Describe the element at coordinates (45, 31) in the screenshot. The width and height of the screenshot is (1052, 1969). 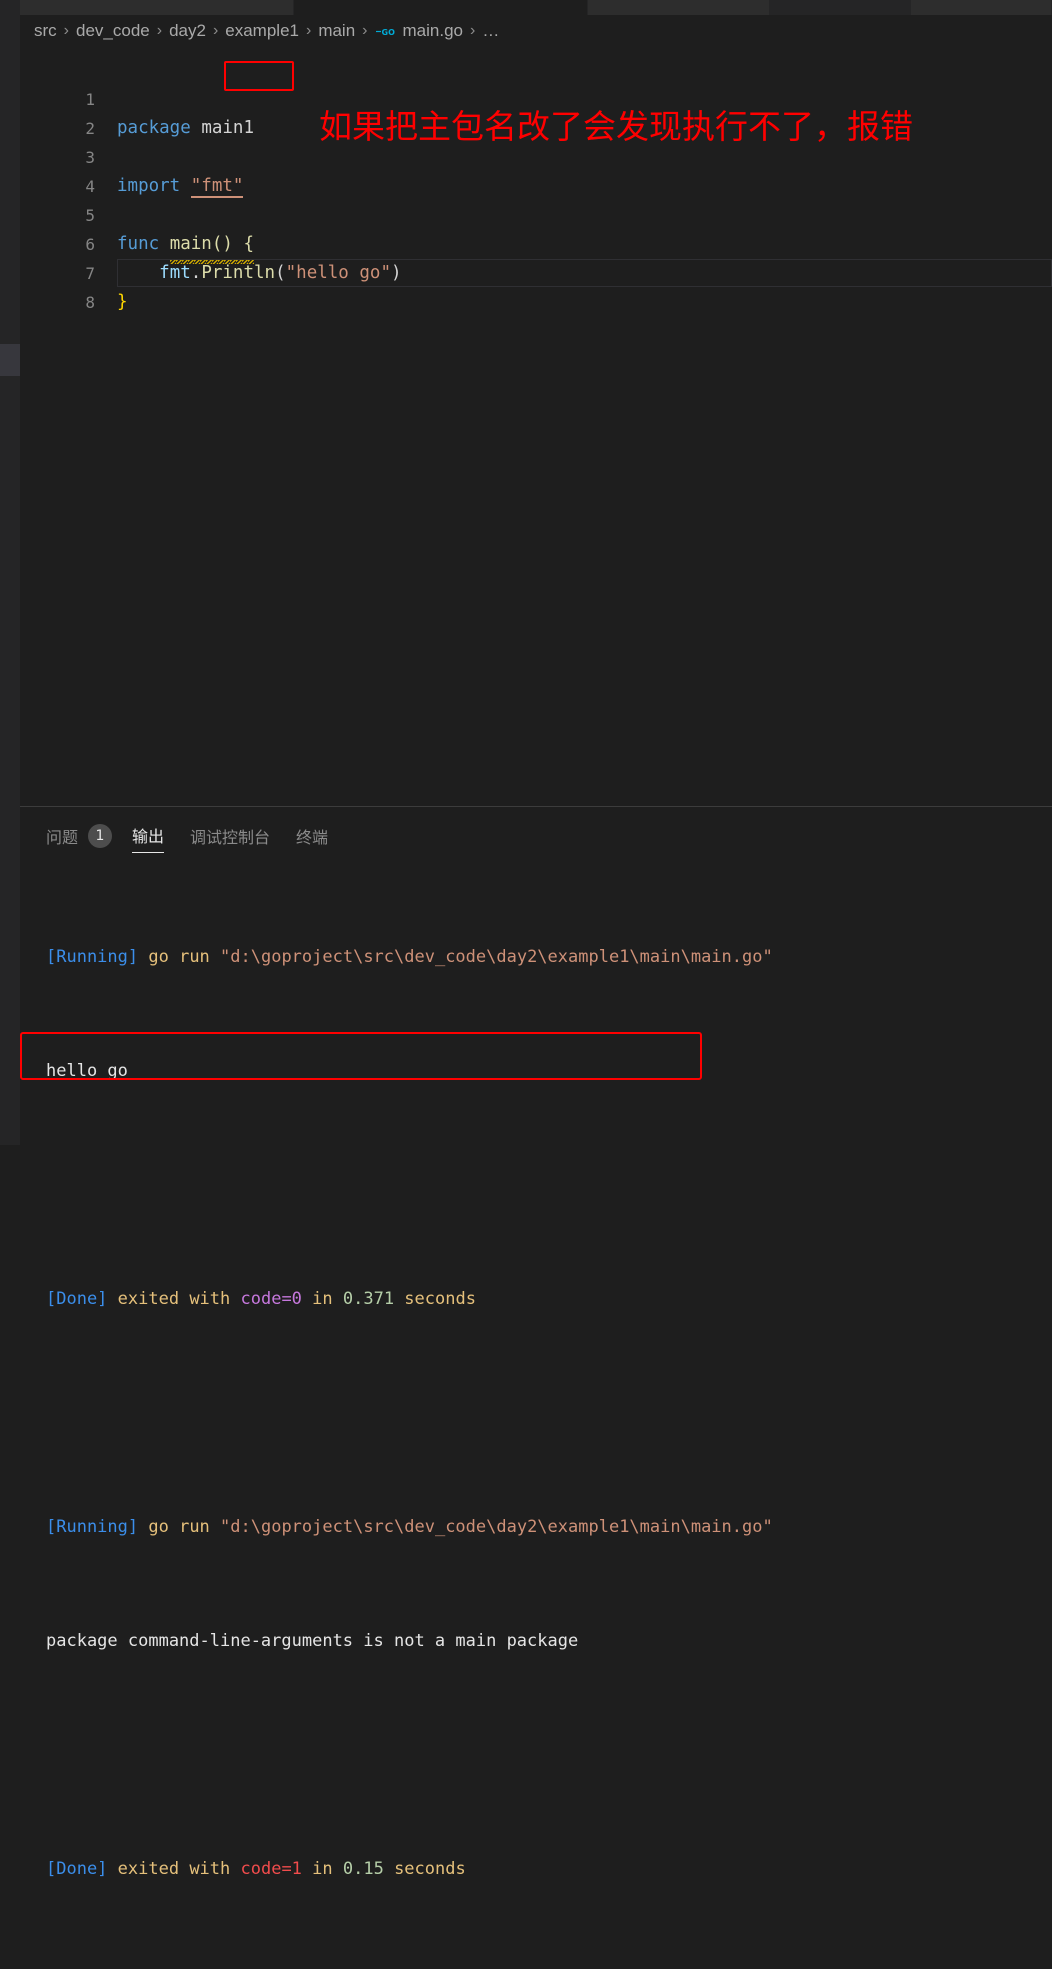
I see `breadcrumb-item-src: src` at that location.